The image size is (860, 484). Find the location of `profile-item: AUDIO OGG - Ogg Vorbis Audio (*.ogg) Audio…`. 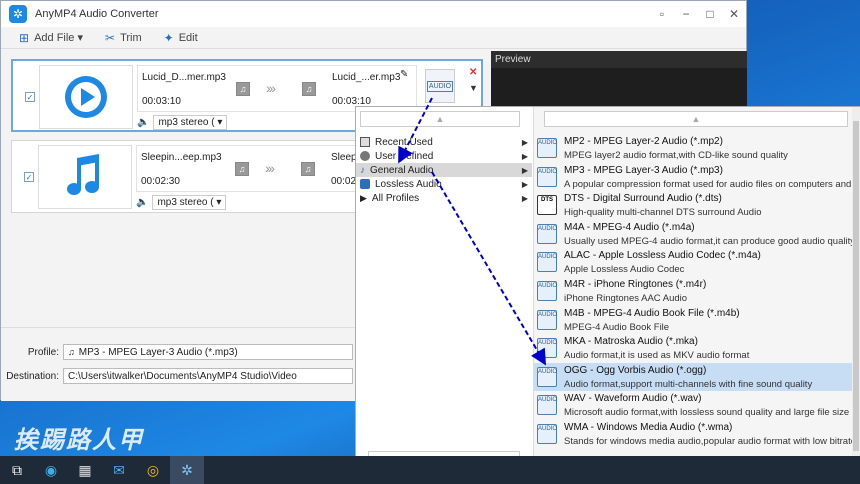

profile-item: AUDIO OGG - Ogg Vorbis Audio (*.ogg) Audio… is located at coordinates (693, 376).